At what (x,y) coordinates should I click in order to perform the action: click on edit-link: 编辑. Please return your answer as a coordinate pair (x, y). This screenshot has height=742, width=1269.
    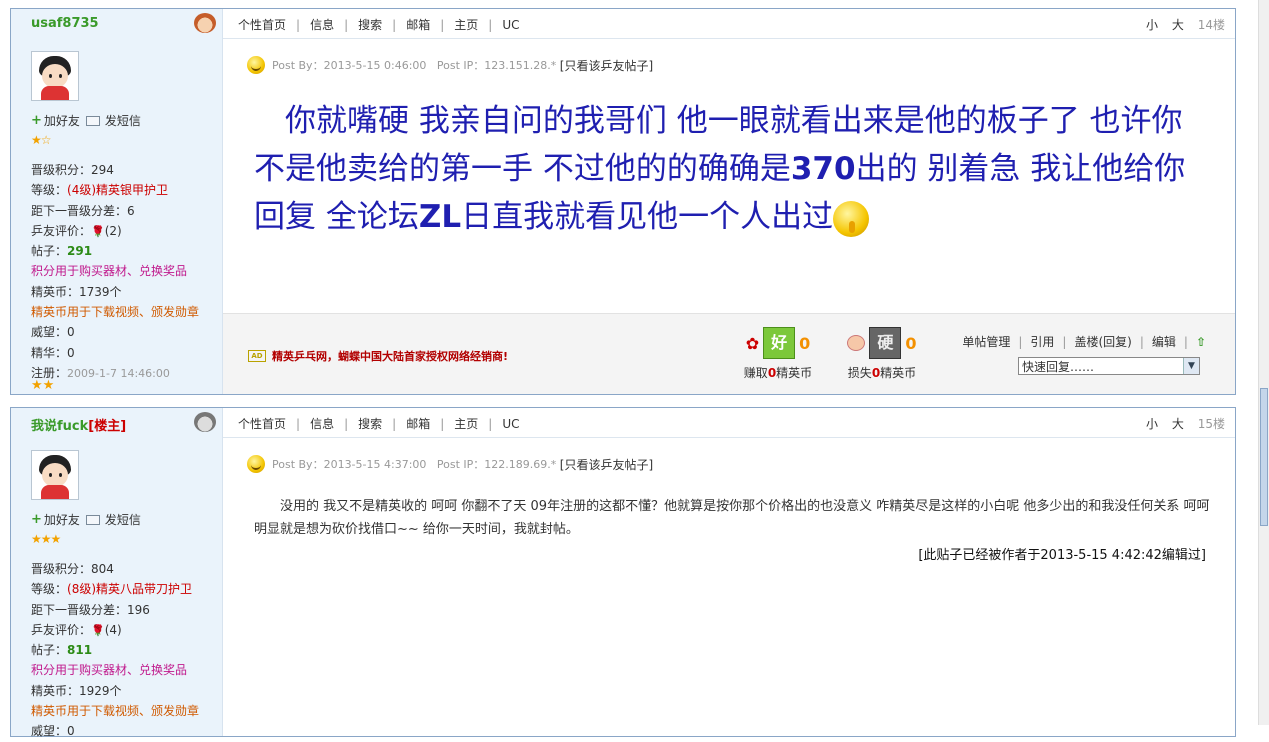
    Looking at the image, I should click on (1164, 341).